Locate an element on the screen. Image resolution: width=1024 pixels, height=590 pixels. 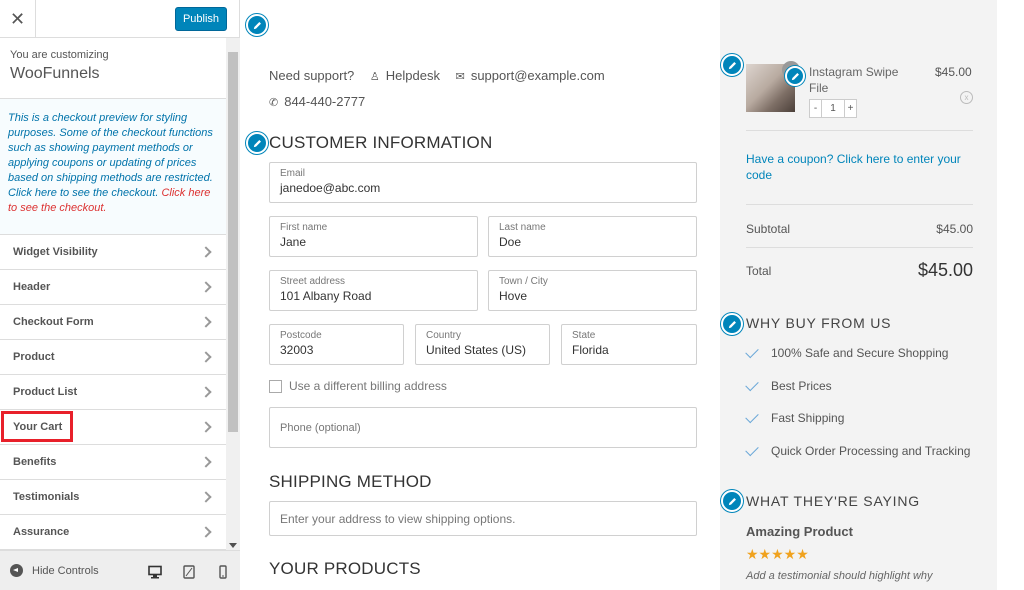
total-label: Total is located at coordinates (759, 271).